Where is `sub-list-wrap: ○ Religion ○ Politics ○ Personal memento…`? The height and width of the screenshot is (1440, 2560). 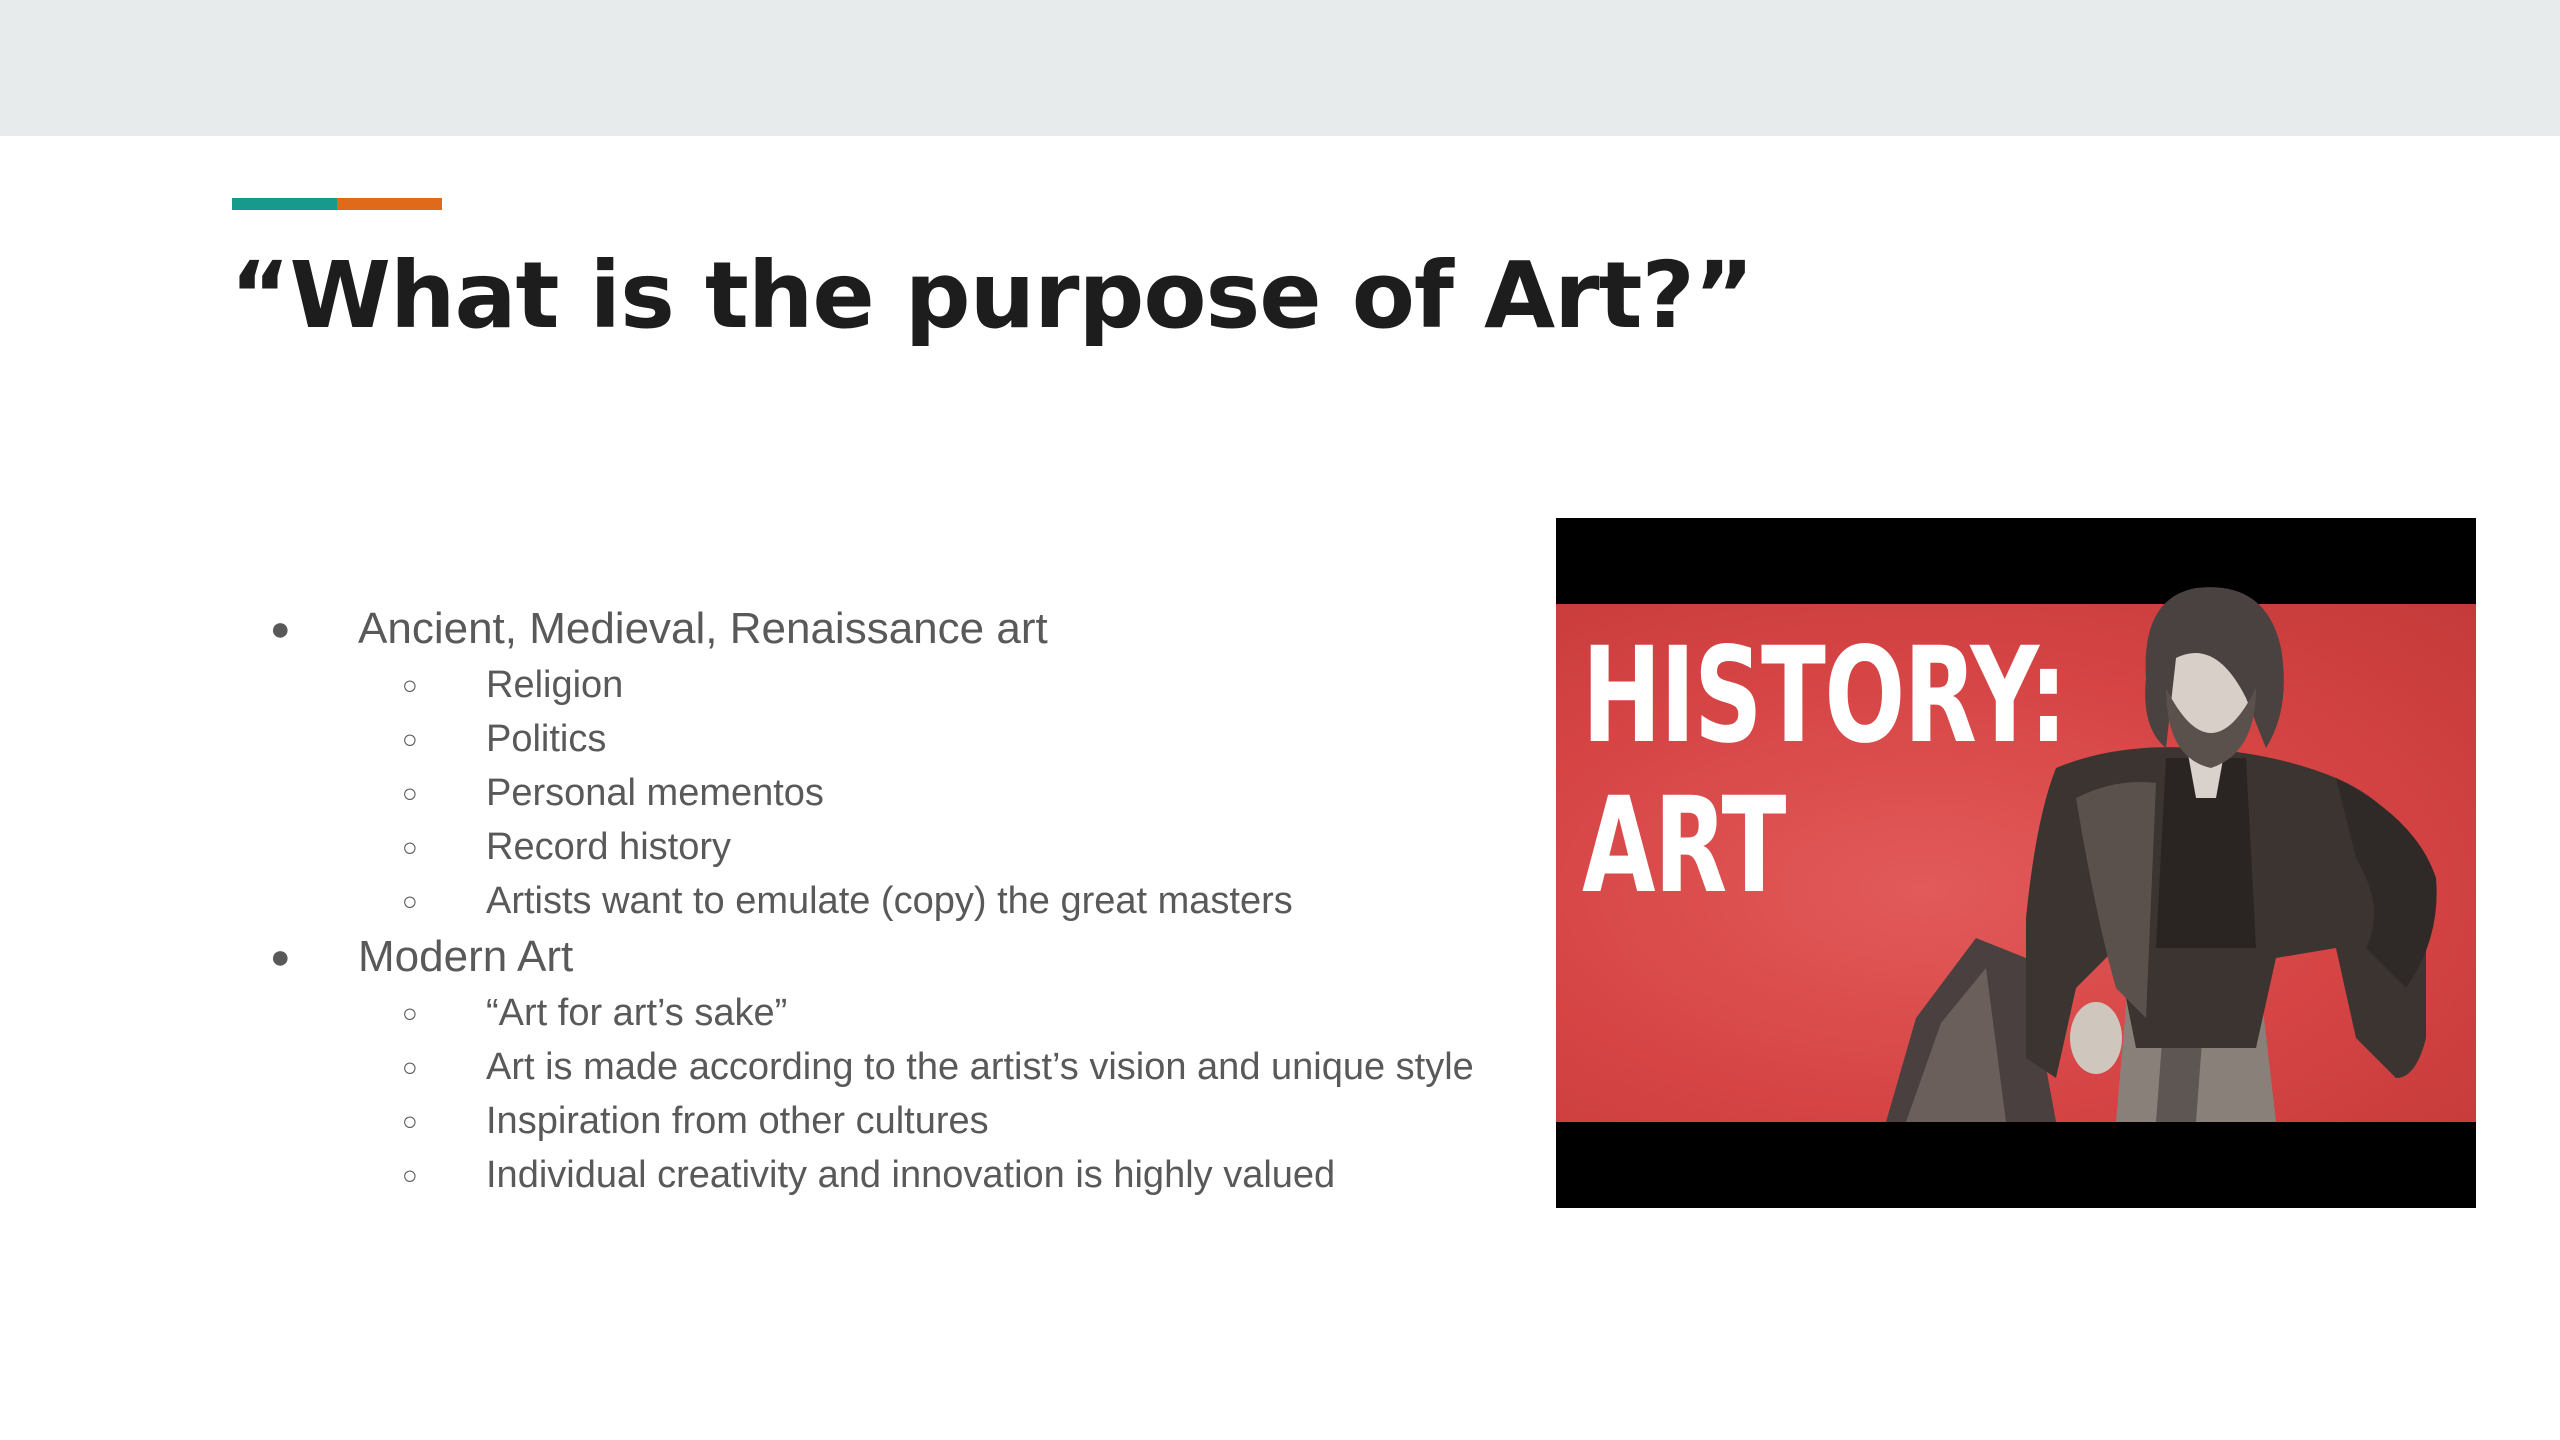 sub-list-wrap: ○ Religion ○ Politics ○ Personal memento… is located at coordinates (872, 793).